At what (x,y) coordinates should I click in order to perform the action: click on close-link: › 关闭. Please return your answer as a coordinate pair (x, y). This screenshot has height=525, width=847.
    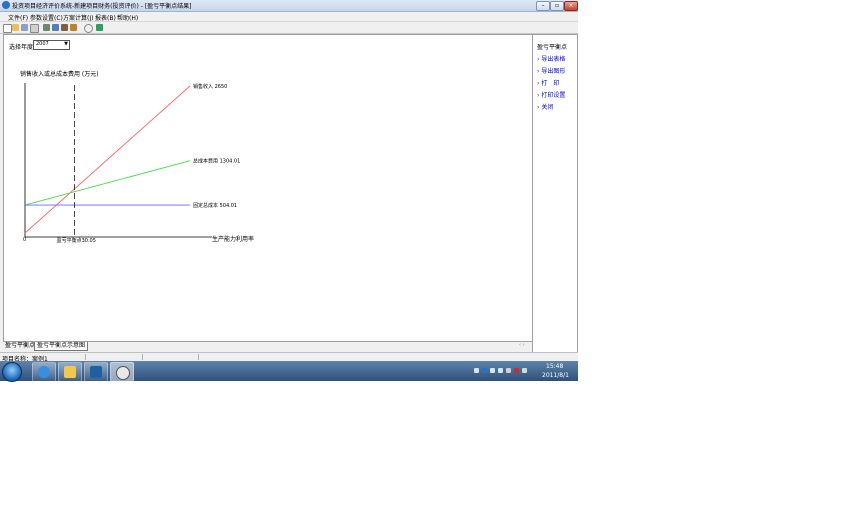
    Looking at the image, I should click on (545, 106).